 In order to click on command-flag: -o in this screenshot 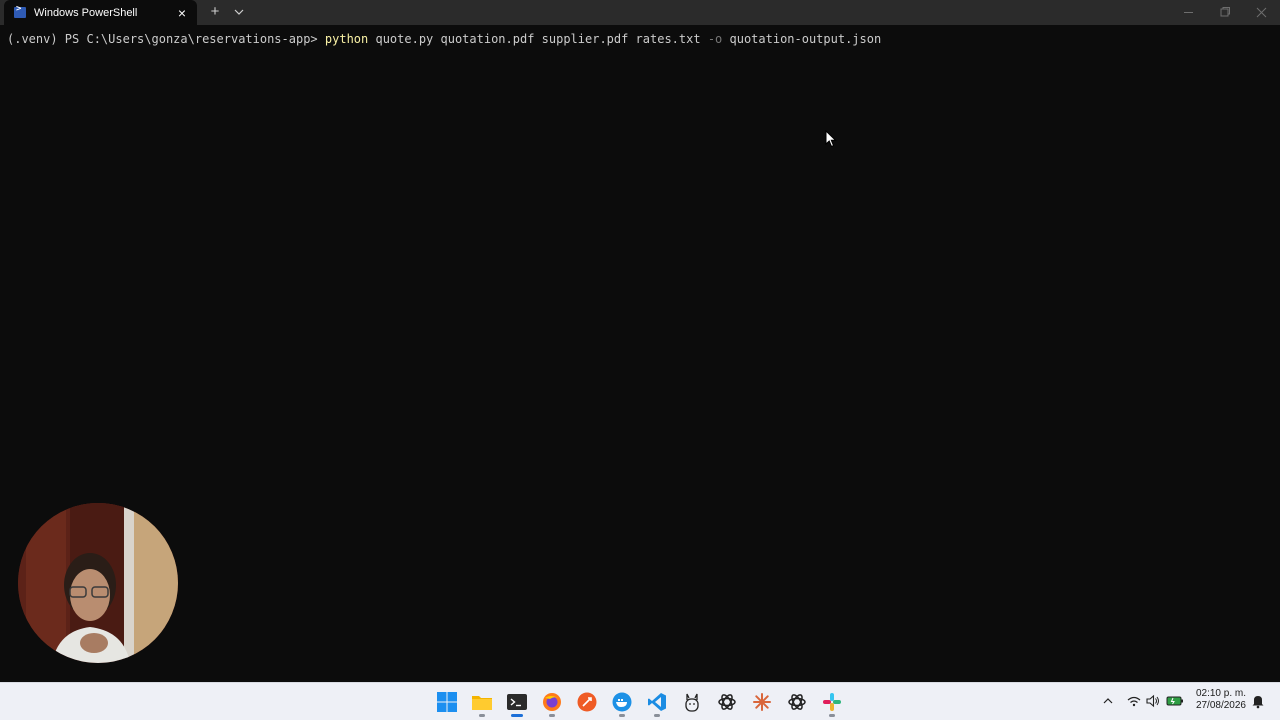, I will do `click(715, 39)`.